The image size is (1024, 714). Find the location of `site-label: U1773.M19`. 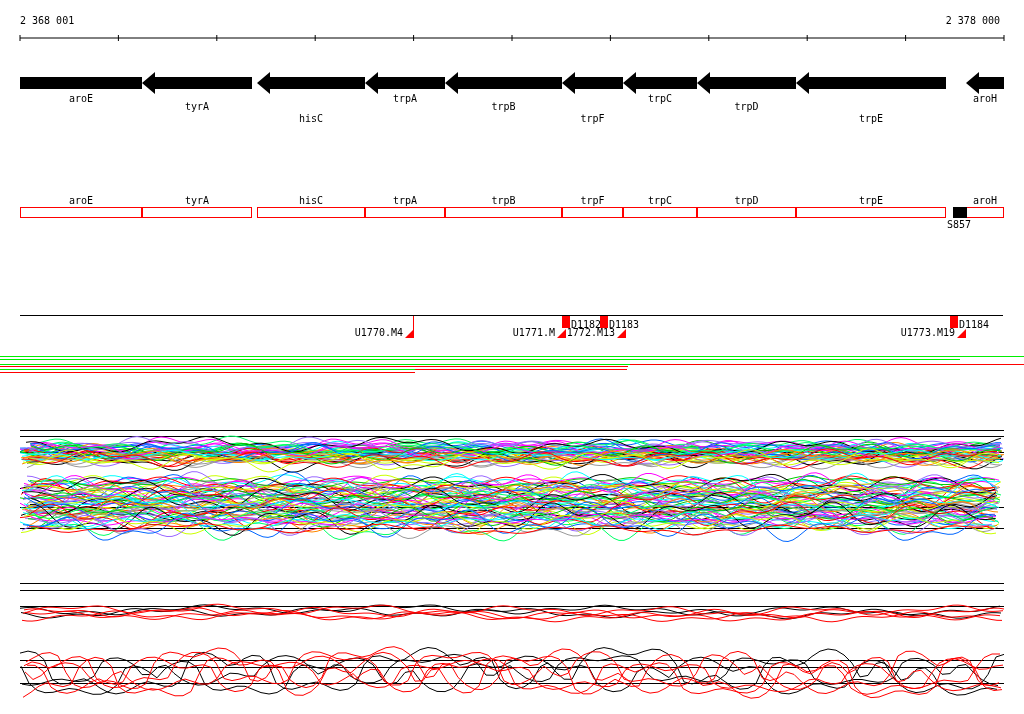

site-label: U1773.M19 is located at coordinates (927, 332).